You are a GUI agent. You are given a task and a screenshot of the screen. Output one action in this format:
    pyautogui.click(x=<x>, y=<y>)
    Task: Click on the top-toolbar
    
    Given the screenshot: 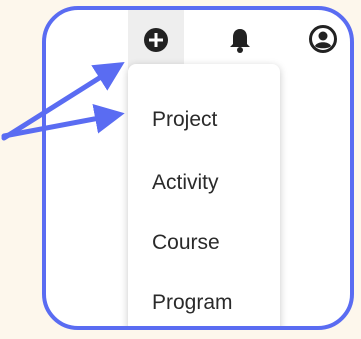 What is the action you would take?
    pyautogui.click(x=198, y=40)
    